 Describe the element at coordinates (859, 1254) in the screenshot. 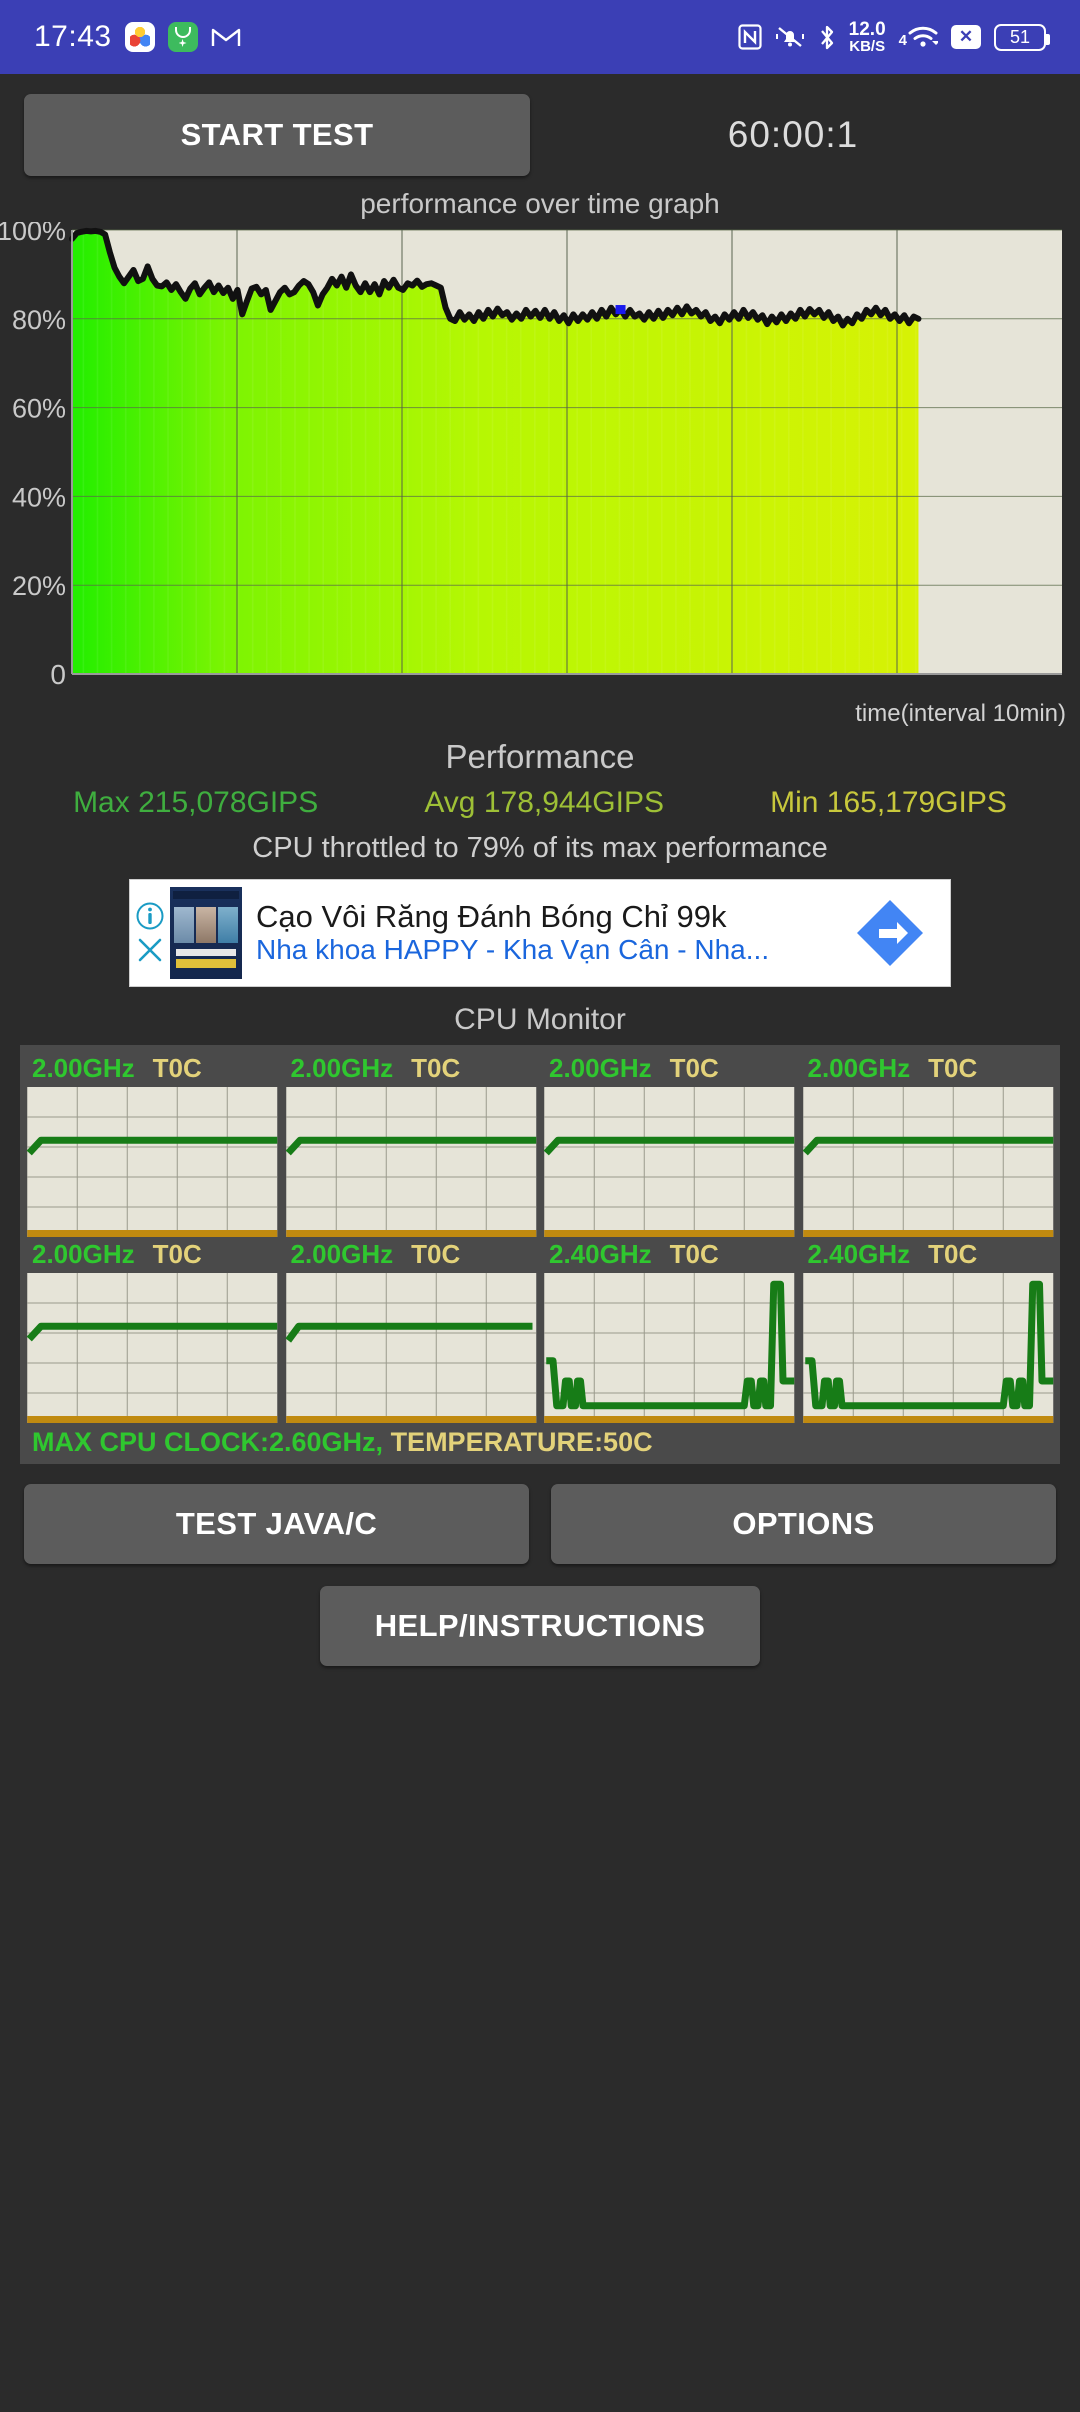

I see `cpu-core-7-clock: 2.40GHz` at that location.